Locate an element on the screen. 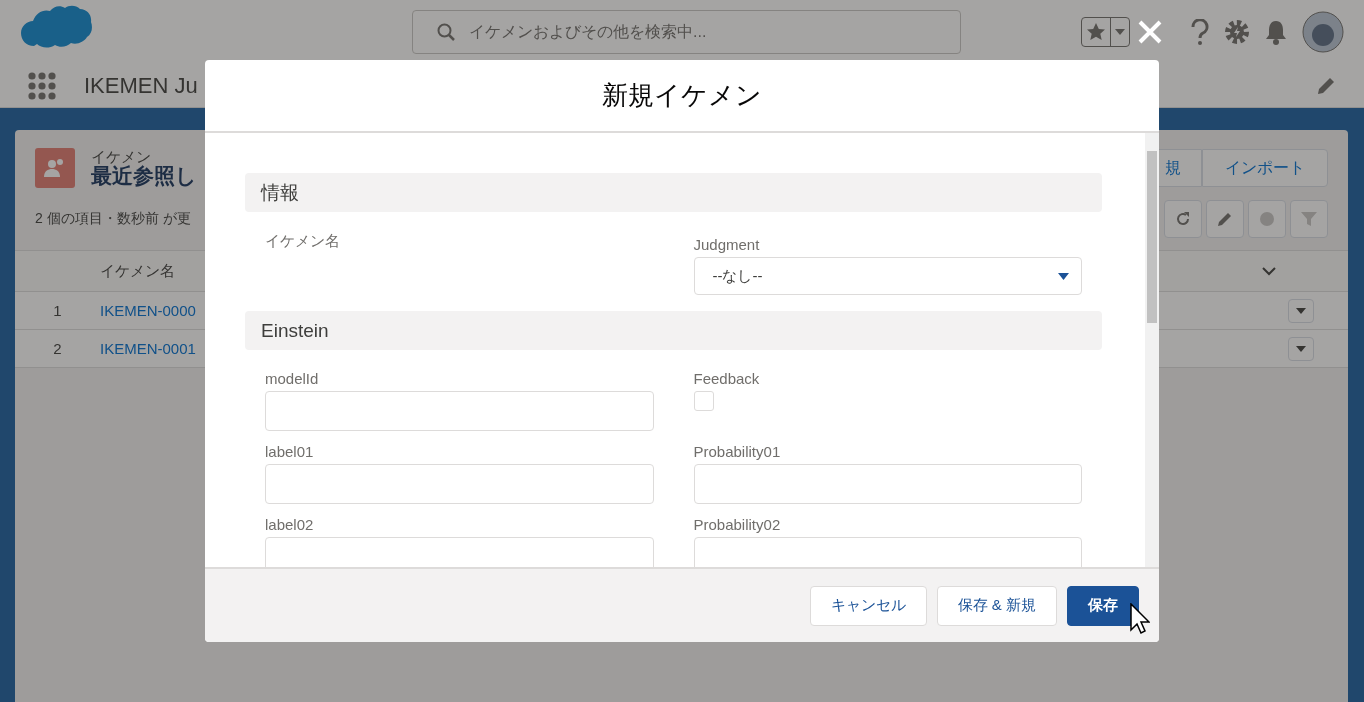  star-icon is located at coordinates (1096, 32).